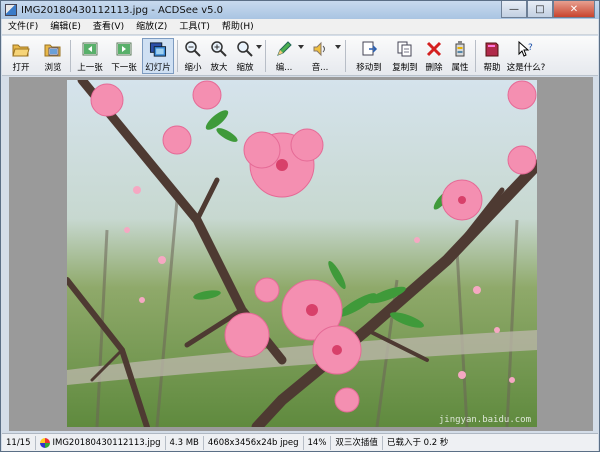  Describe the element at coordinates (108, 27) in the screenshot. I see `menu-view: 查看(V)` at that location.